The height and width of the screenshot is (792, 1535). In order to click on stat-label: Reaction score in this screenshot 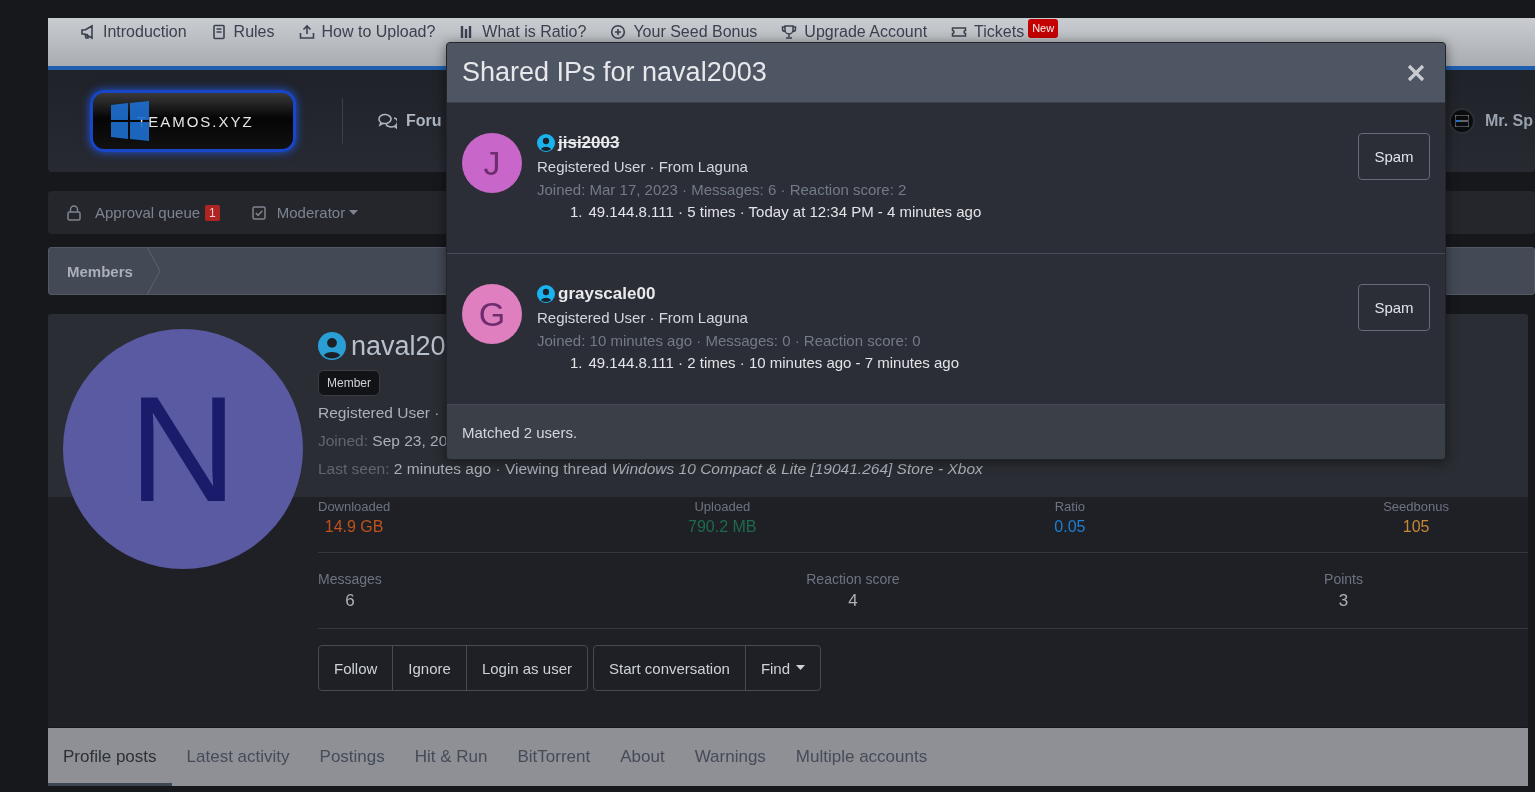, I will do `click(853, 579)`.